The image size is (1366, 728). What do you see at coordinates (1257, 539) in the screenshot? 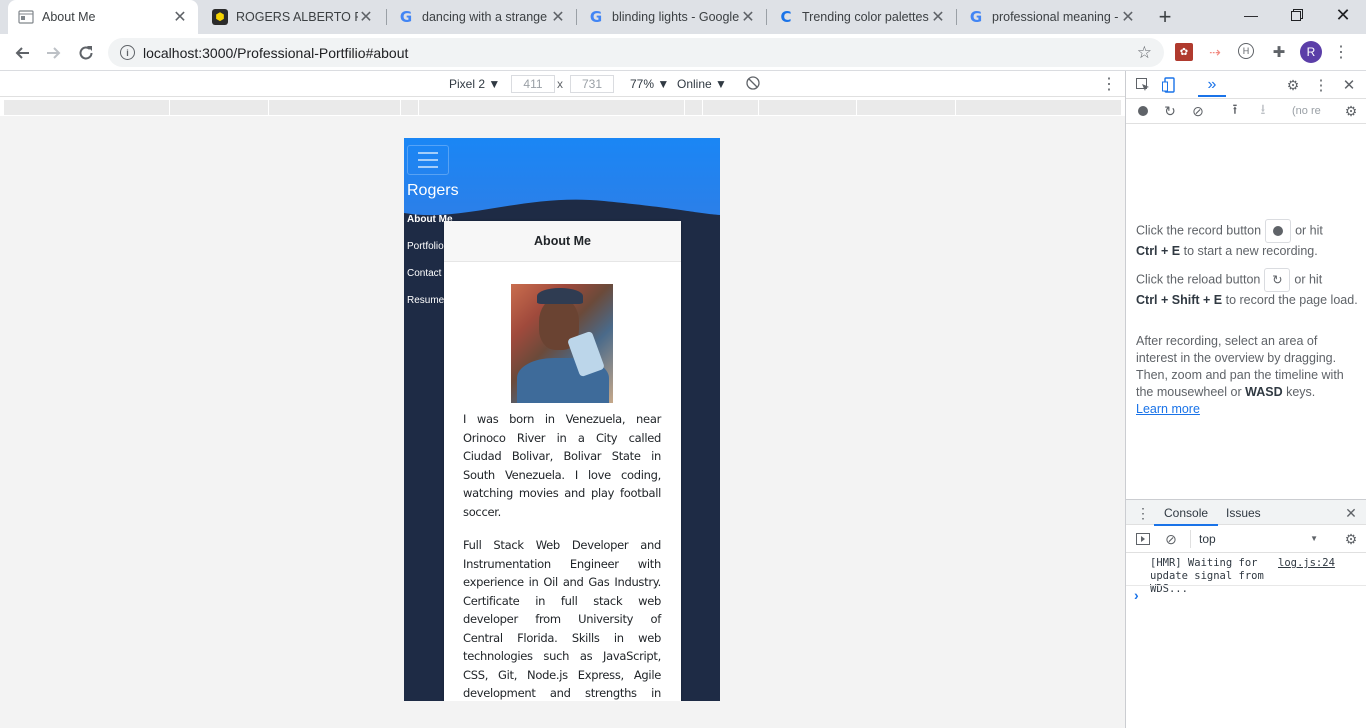
I see `context-select: top ▼` at bounding box center [1257, 539].